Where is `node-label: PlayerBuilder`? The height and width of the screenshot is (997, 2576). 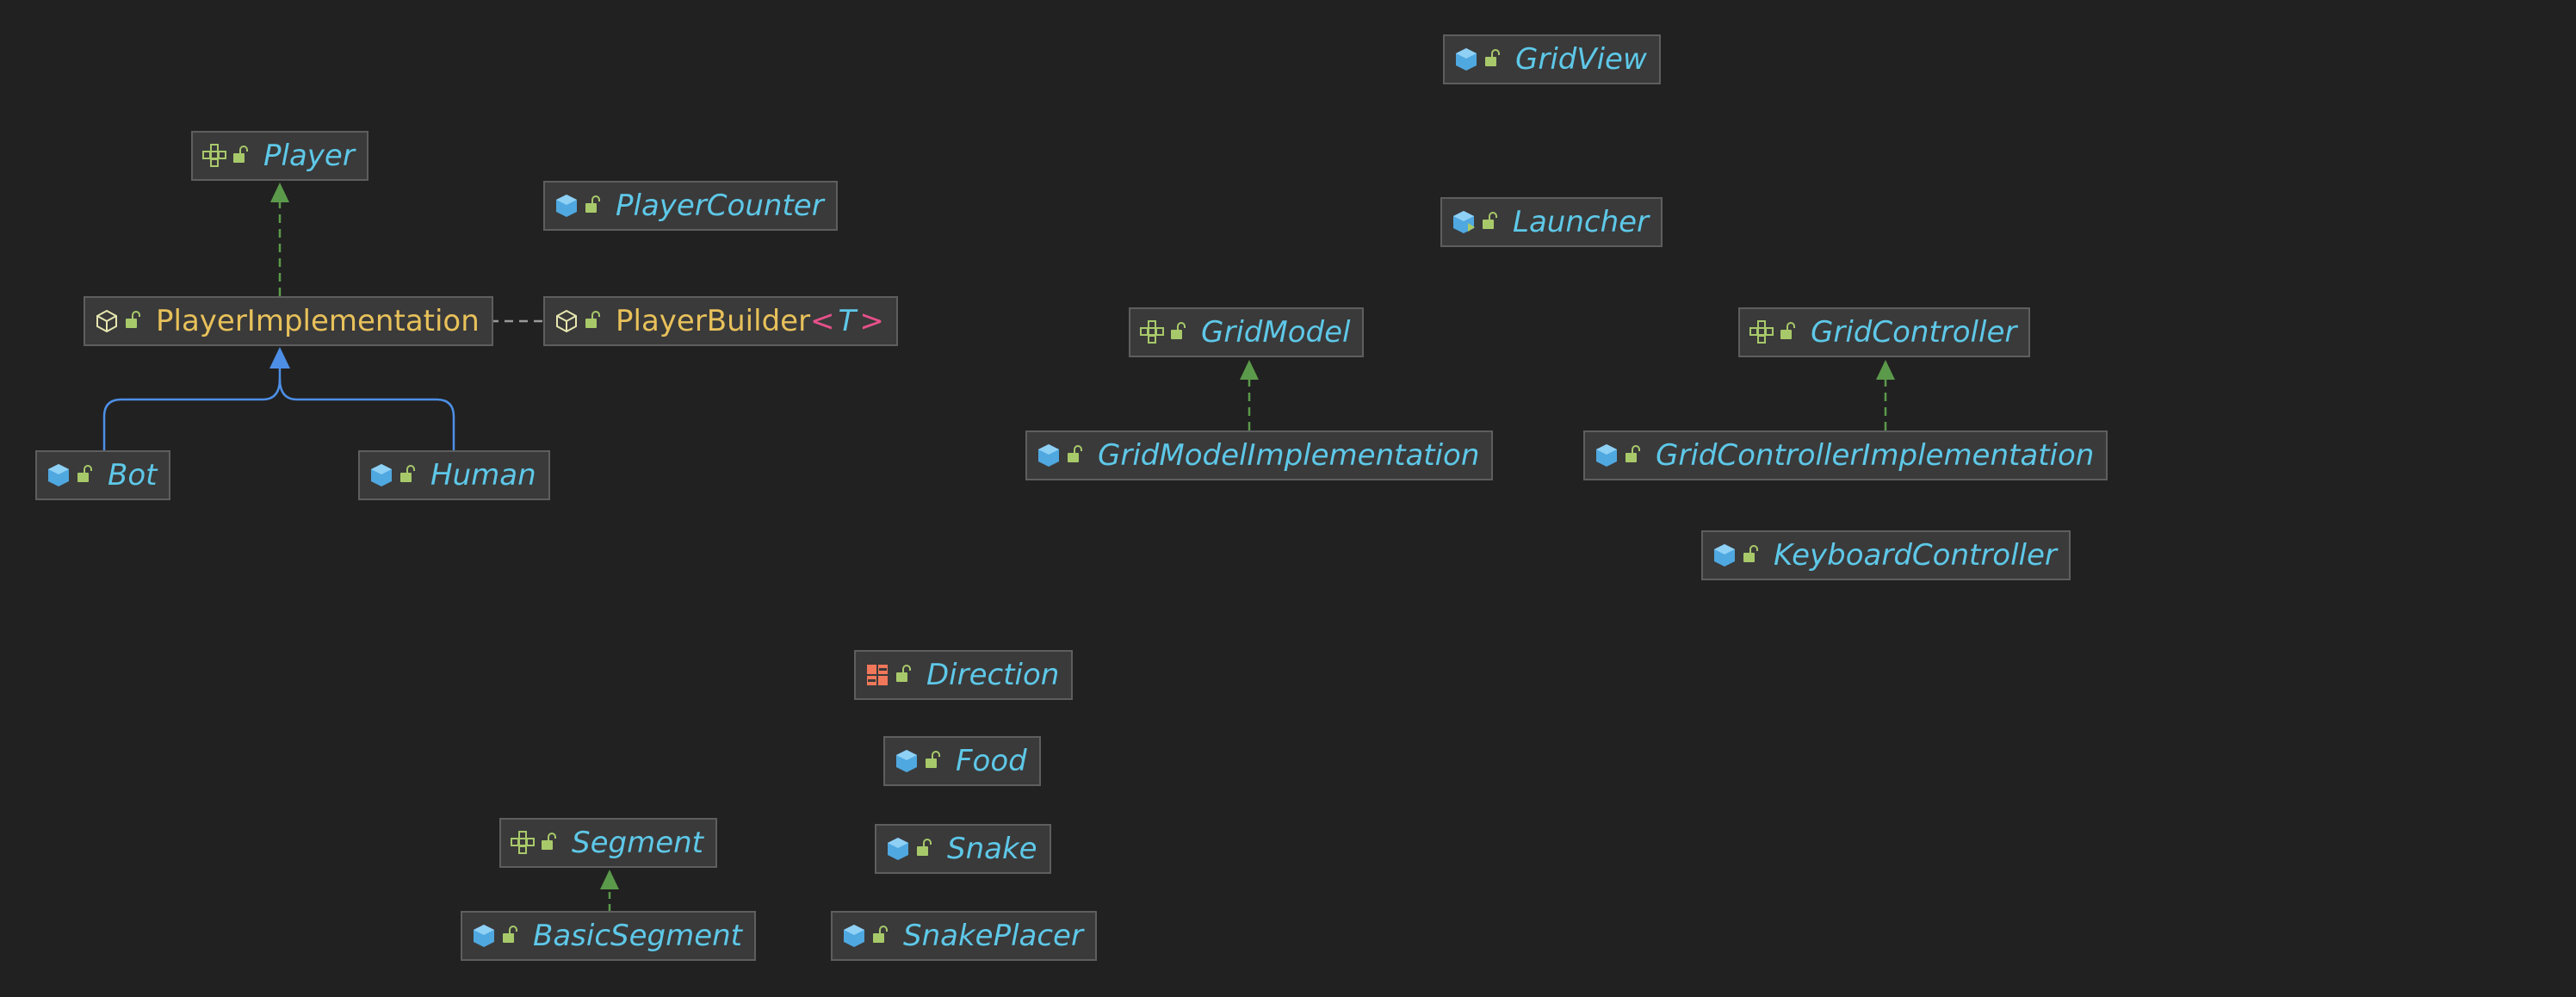 node-label: PlayerBuilder is located at coordinates (713, 321).